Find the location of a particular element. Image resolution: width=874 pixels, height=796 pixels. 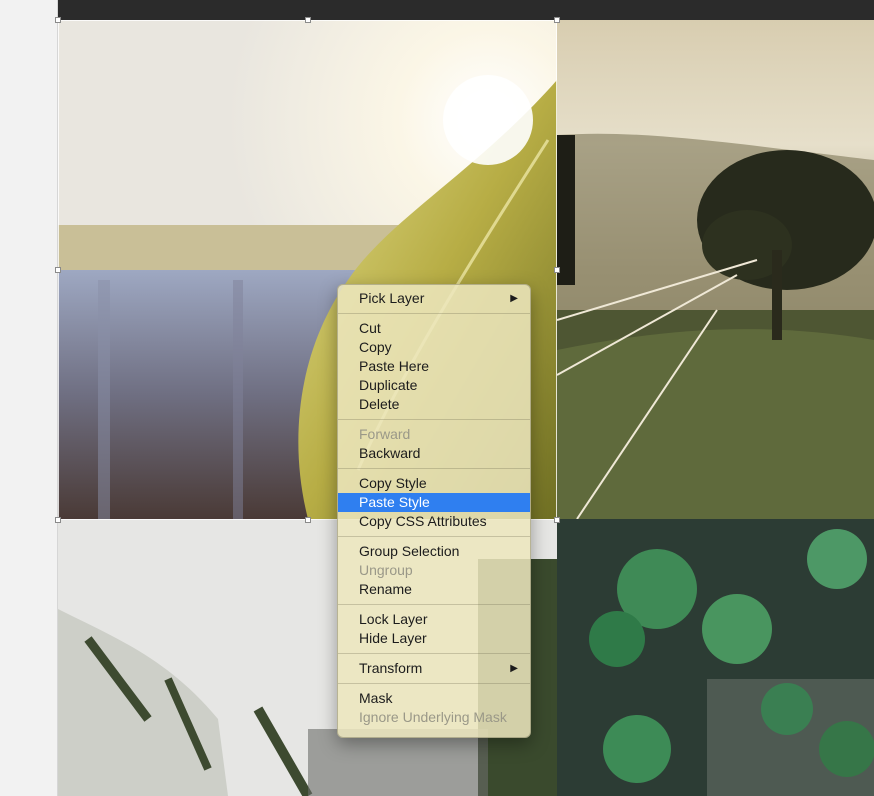

menu-item-label: Mask is located at coordinates (376, 698).